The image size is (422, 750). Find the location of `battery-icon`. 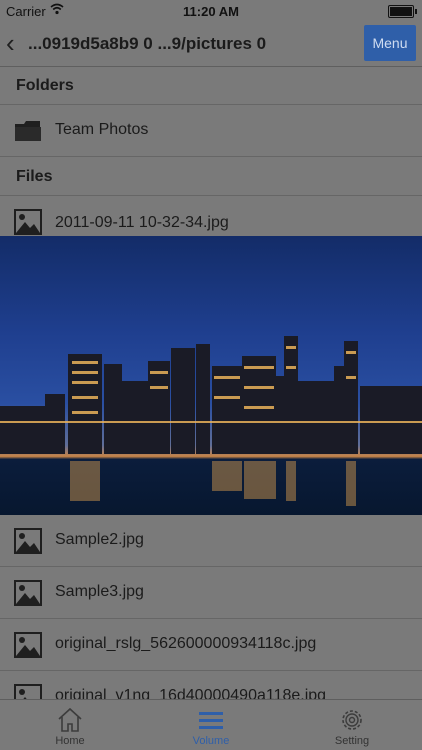

battery-icon is located at coordinates (402, 11).